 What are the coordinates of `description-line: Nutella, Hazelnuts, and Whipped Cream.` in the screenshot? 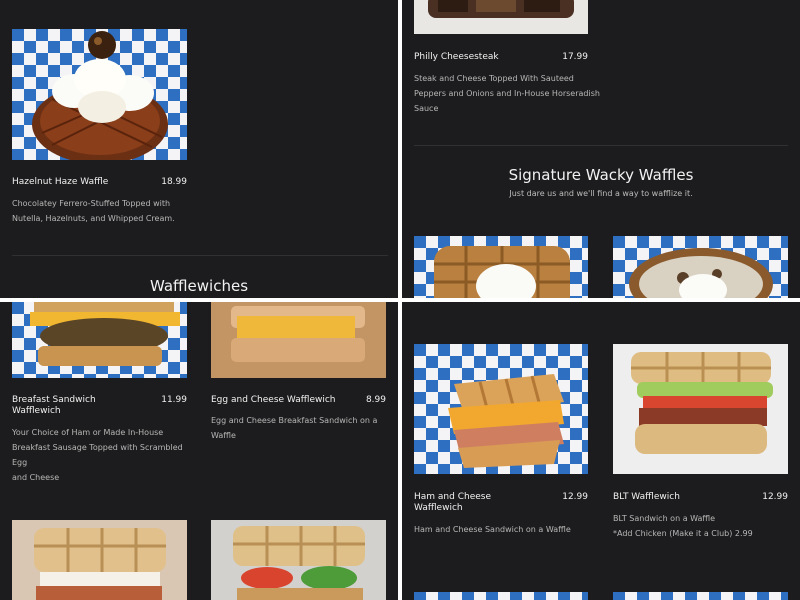 It's located at (93, 218).